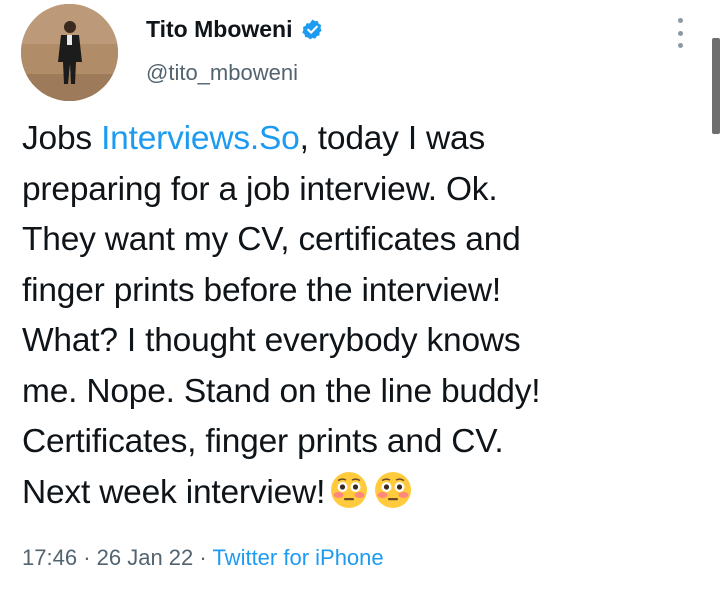 The image size is (720, 594). What do you see at coordinates (200, 138) in the screenshot?
I see `tweet-link: Interviews.So` at bounding box center [200, 138].